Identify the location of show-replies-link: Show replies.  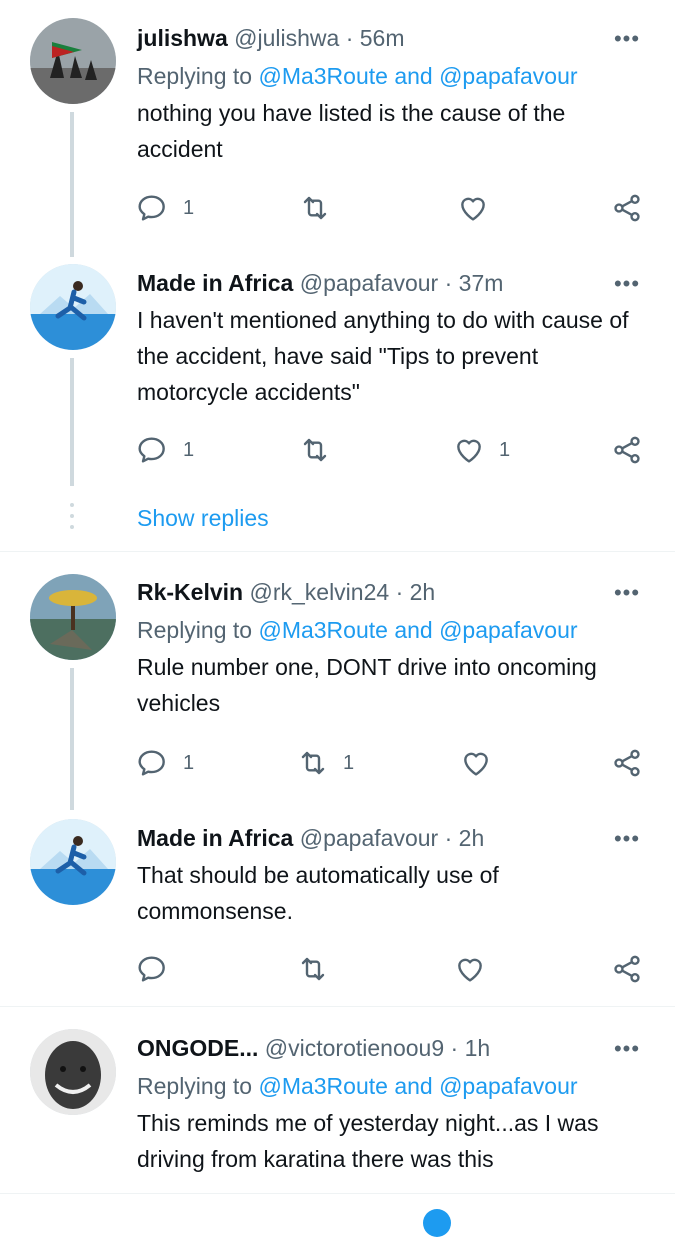
(203, 518).